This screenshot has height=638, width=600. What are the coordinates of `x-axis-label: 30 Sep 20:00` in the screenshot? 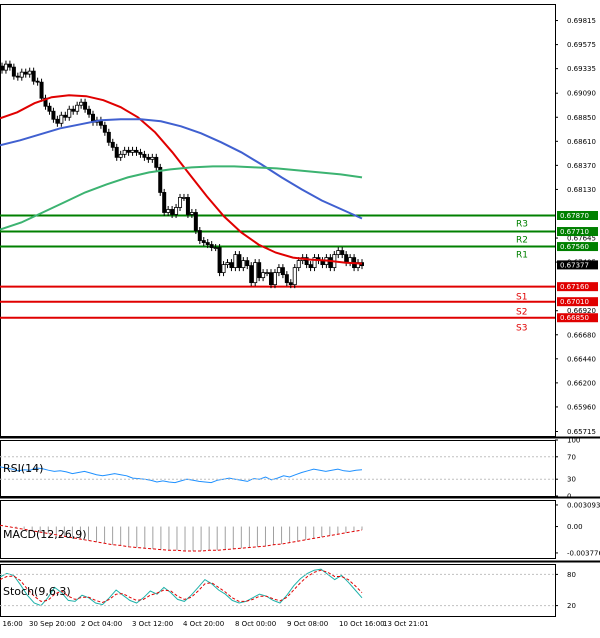 It's located at (52, 624).